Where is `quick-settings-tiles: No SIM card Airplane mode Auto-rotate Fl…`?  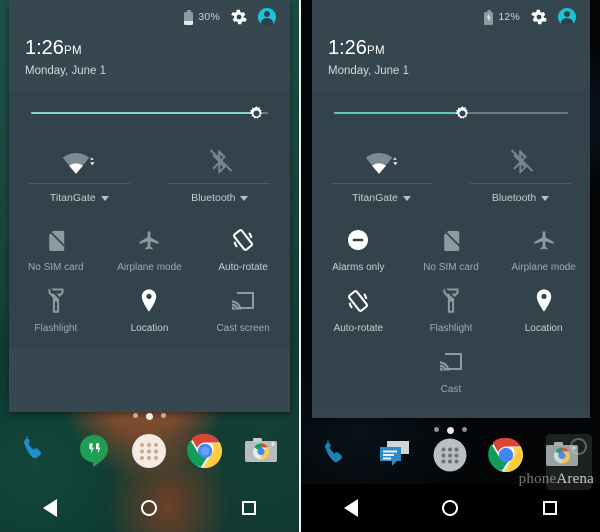 quick-settings-tiles: No SIM card Airplane mode Auto-rotate Fl… is located at coordinates (149, 275).